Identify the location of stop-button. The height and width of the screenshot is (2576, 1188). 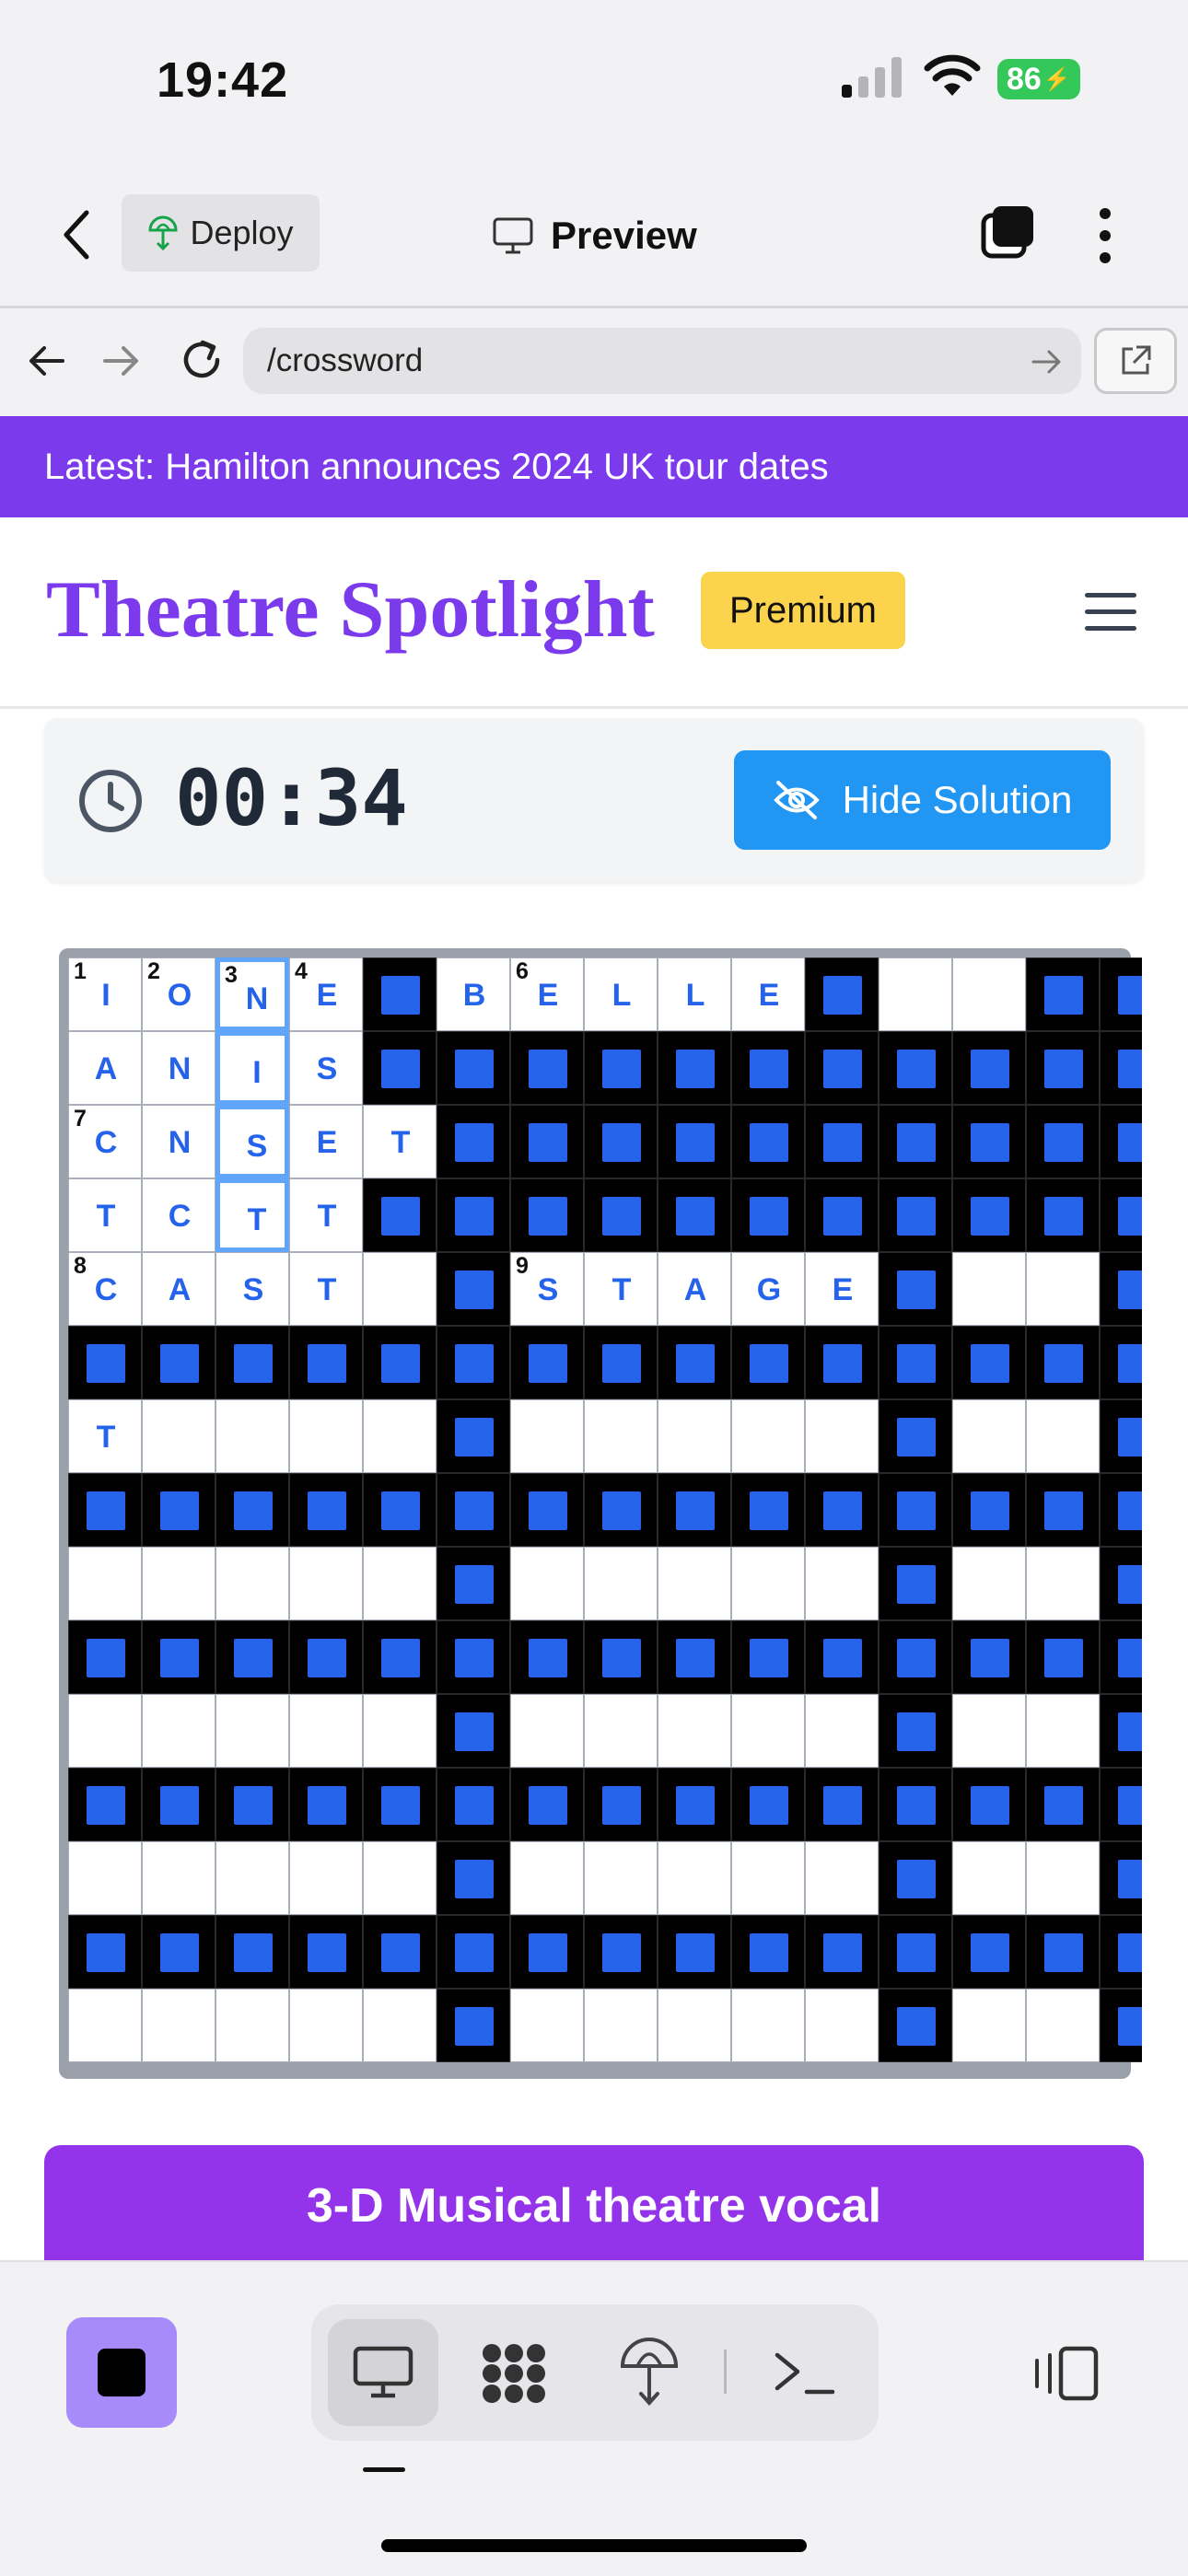
(121, 2372).